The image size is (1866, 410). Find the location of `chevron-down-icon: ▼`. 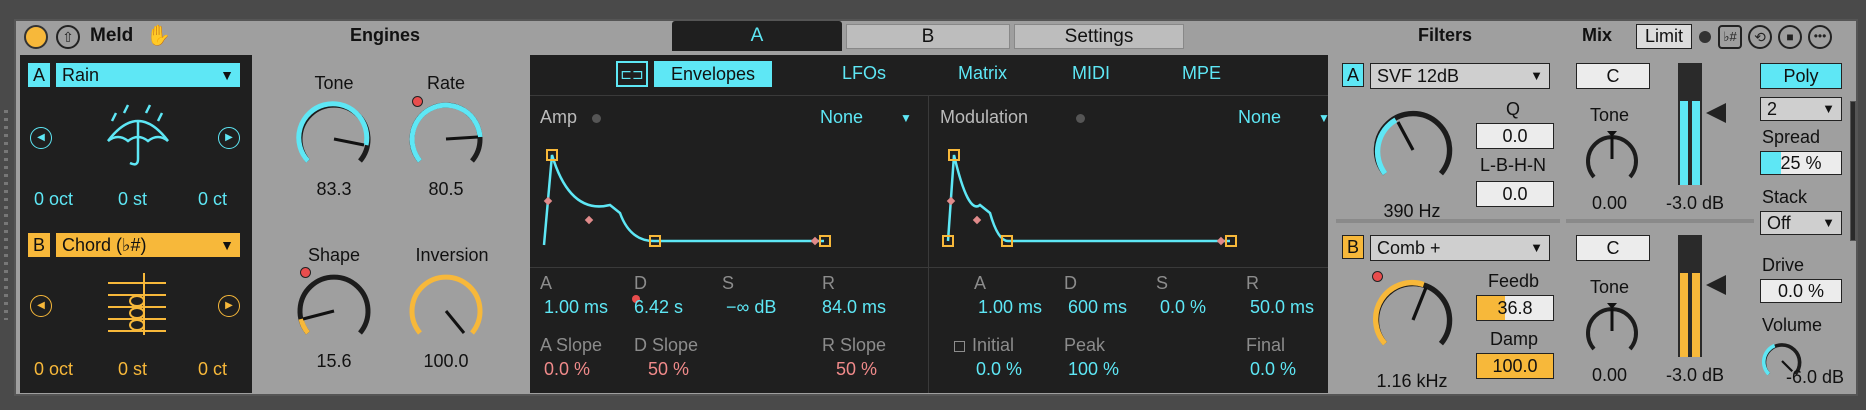

chevron-down-icon: ▼ is located at coordinates (906, 118).